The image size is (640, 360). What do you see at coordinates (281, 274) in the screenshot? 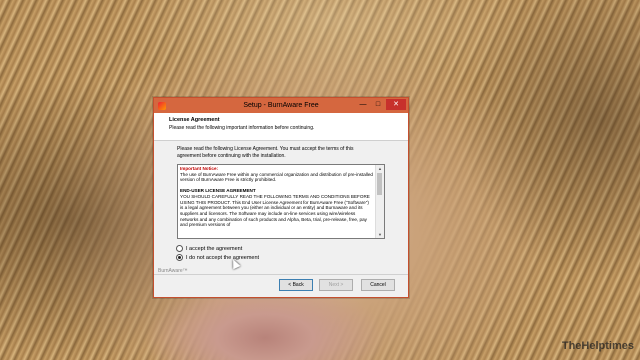
I see `footer-separator` at bounding box center [281, 274].